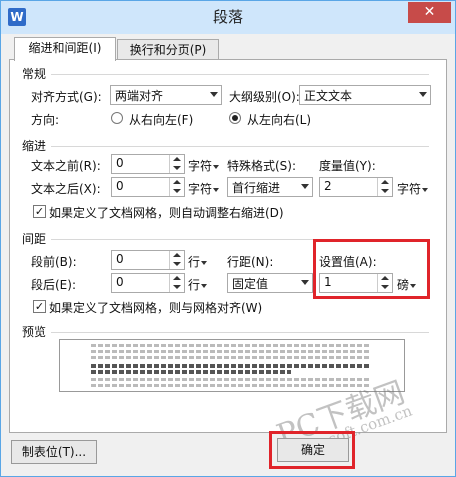 The width and height of the screenshot is (456, 477). Describe the element at coordinates (250, 262) in the screenshot. I see `line-spacing-label: 行距(N):` at that location.